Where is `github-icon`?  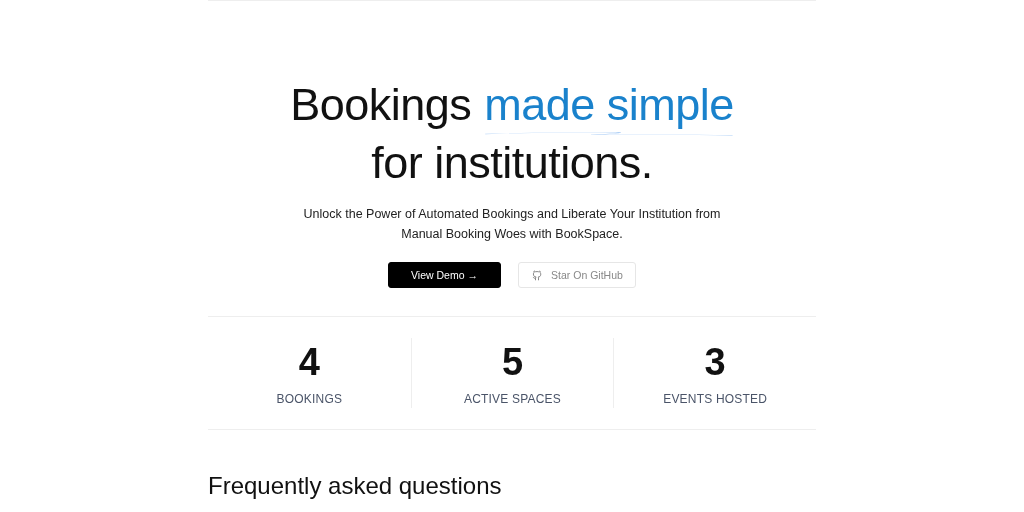 github-icon is located at coordinates (537, 275).